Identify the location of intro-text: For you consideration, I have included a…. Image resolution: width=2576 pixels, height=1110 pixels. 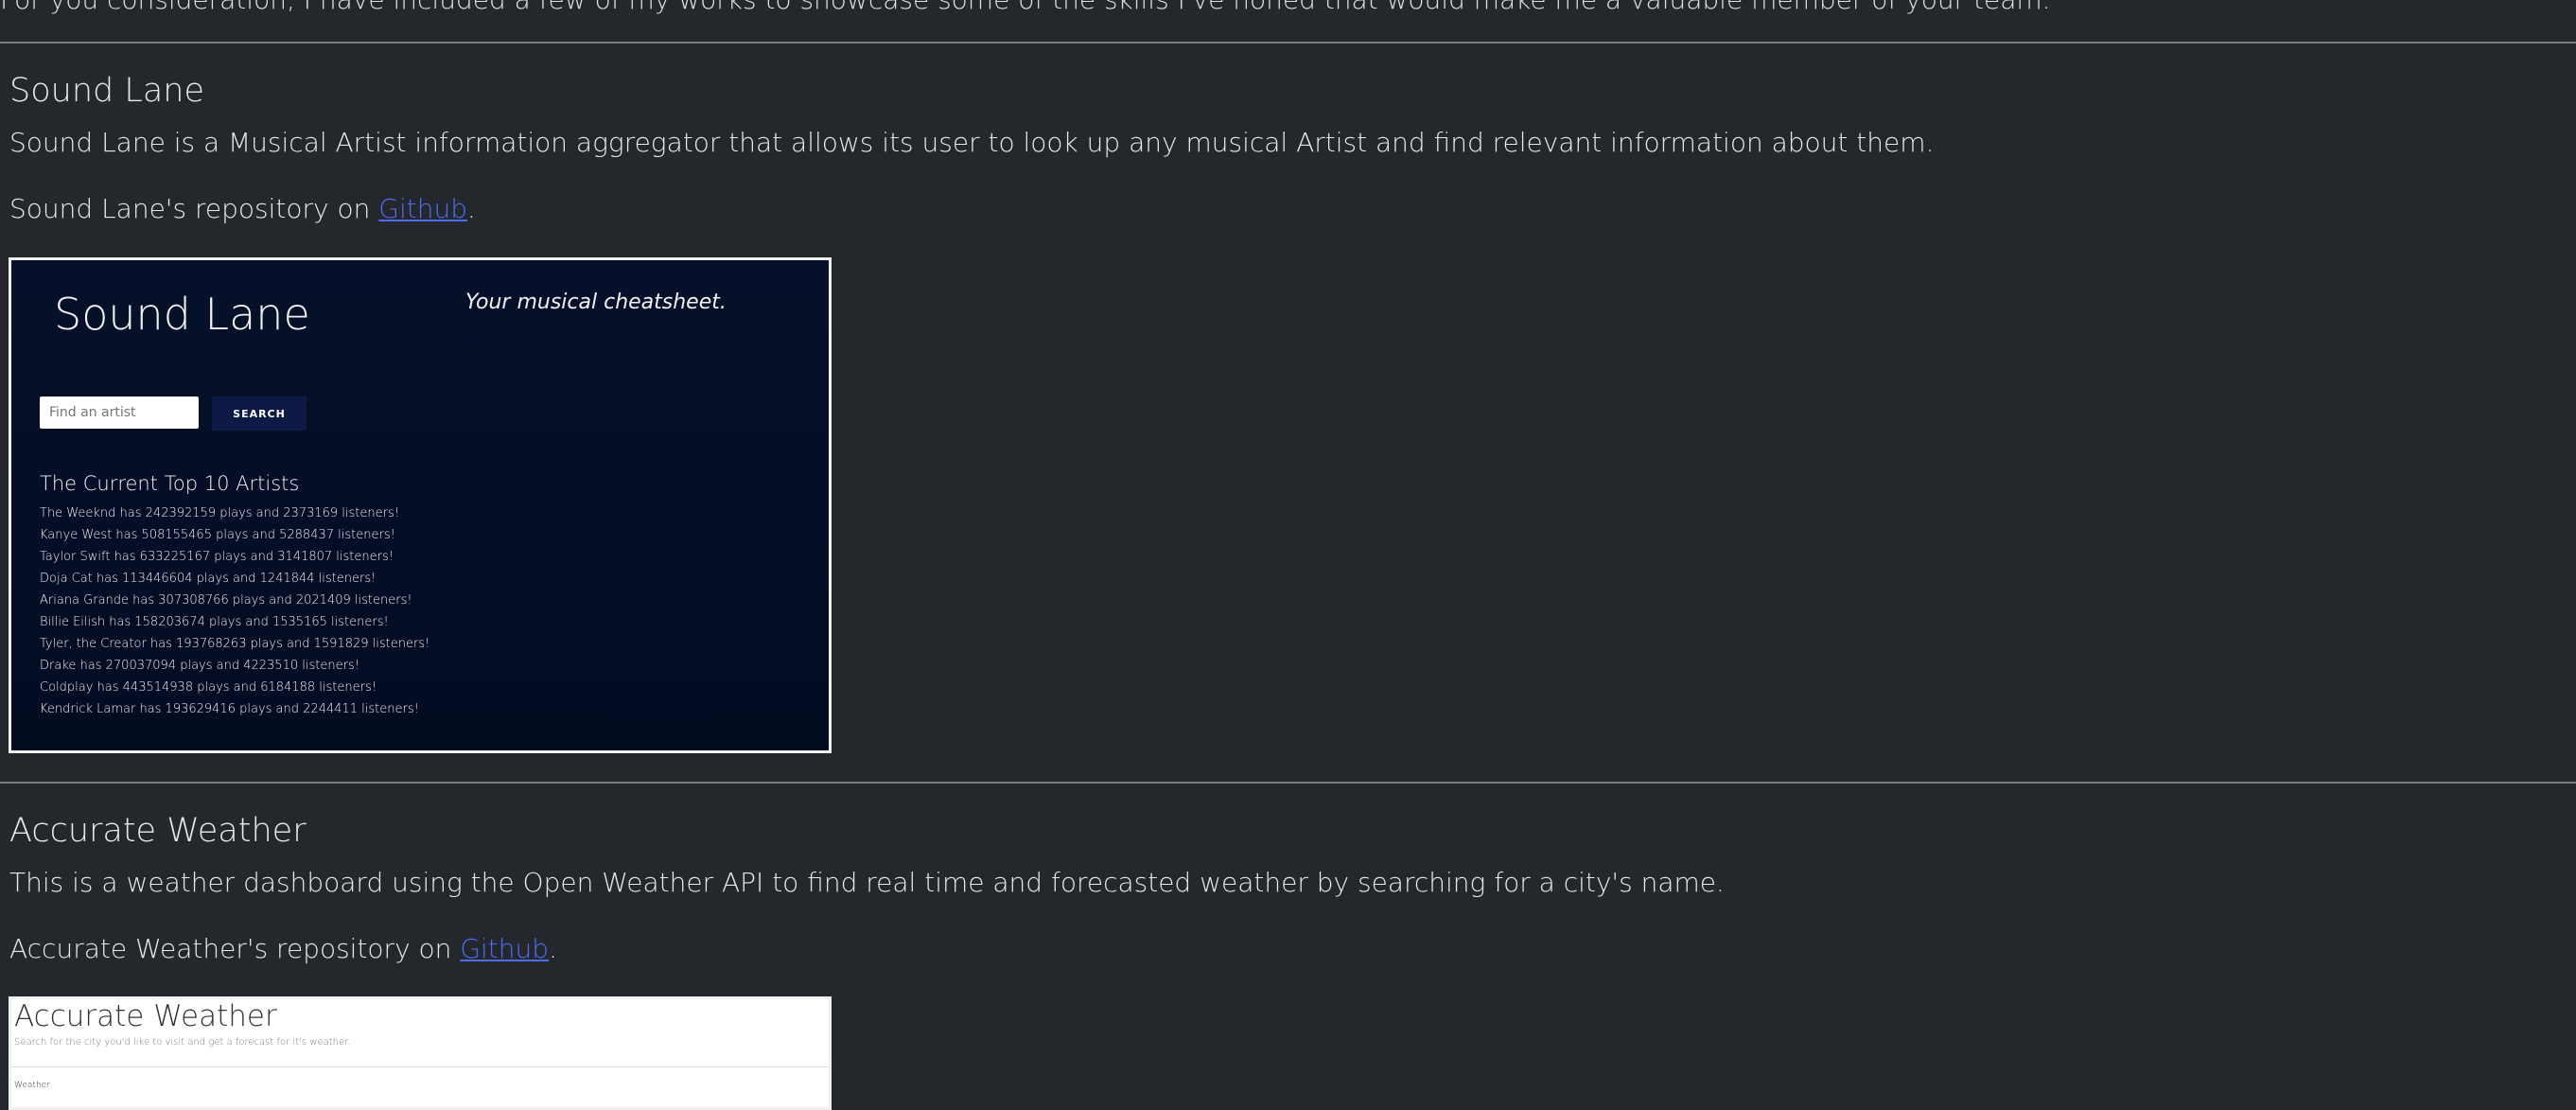
(1026, 6).